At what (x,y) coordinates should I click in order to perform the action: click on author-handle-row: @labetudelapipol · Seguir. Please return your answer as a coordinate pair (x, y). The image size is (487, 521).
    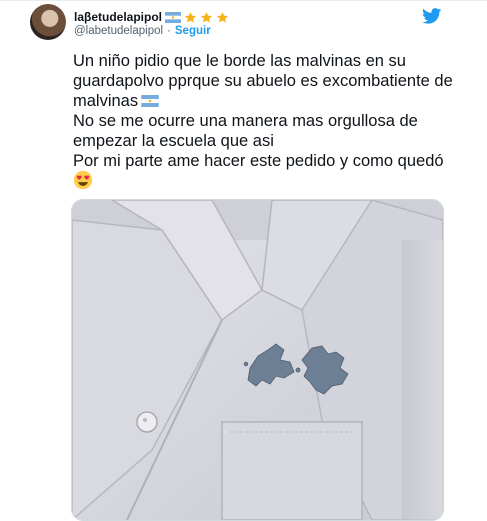
    Looking at the image, I should click on (142, 31).